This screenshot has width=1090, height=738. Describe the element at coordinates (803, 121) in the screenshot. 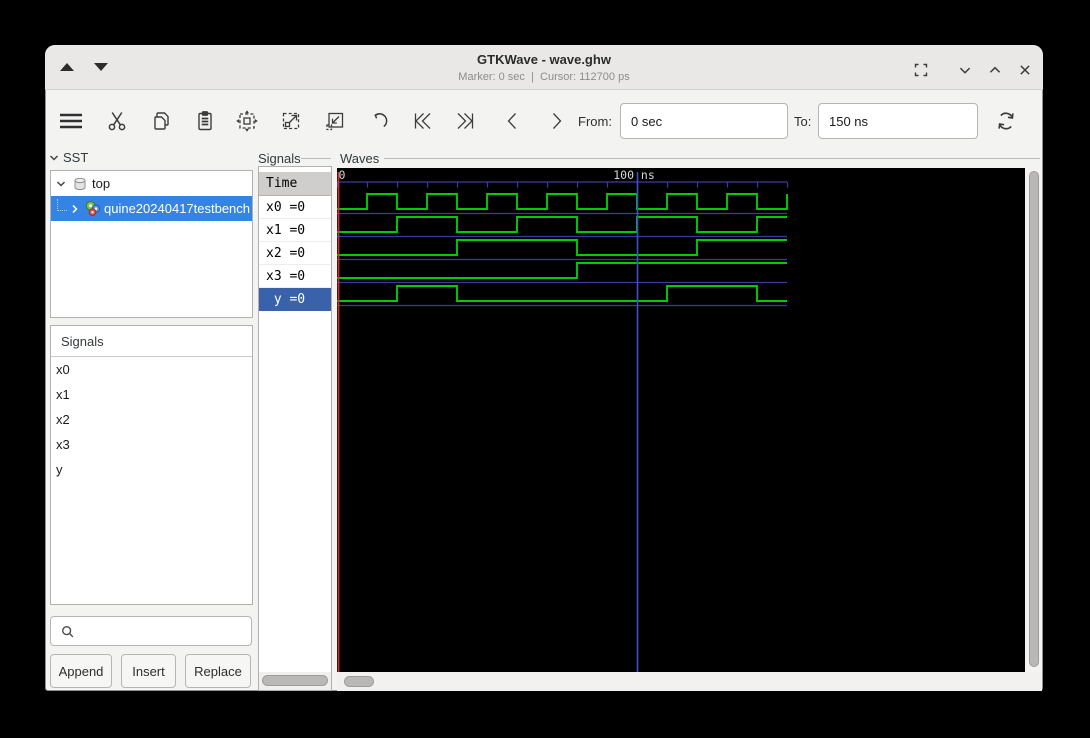

I see `to-label: To:` at that location.